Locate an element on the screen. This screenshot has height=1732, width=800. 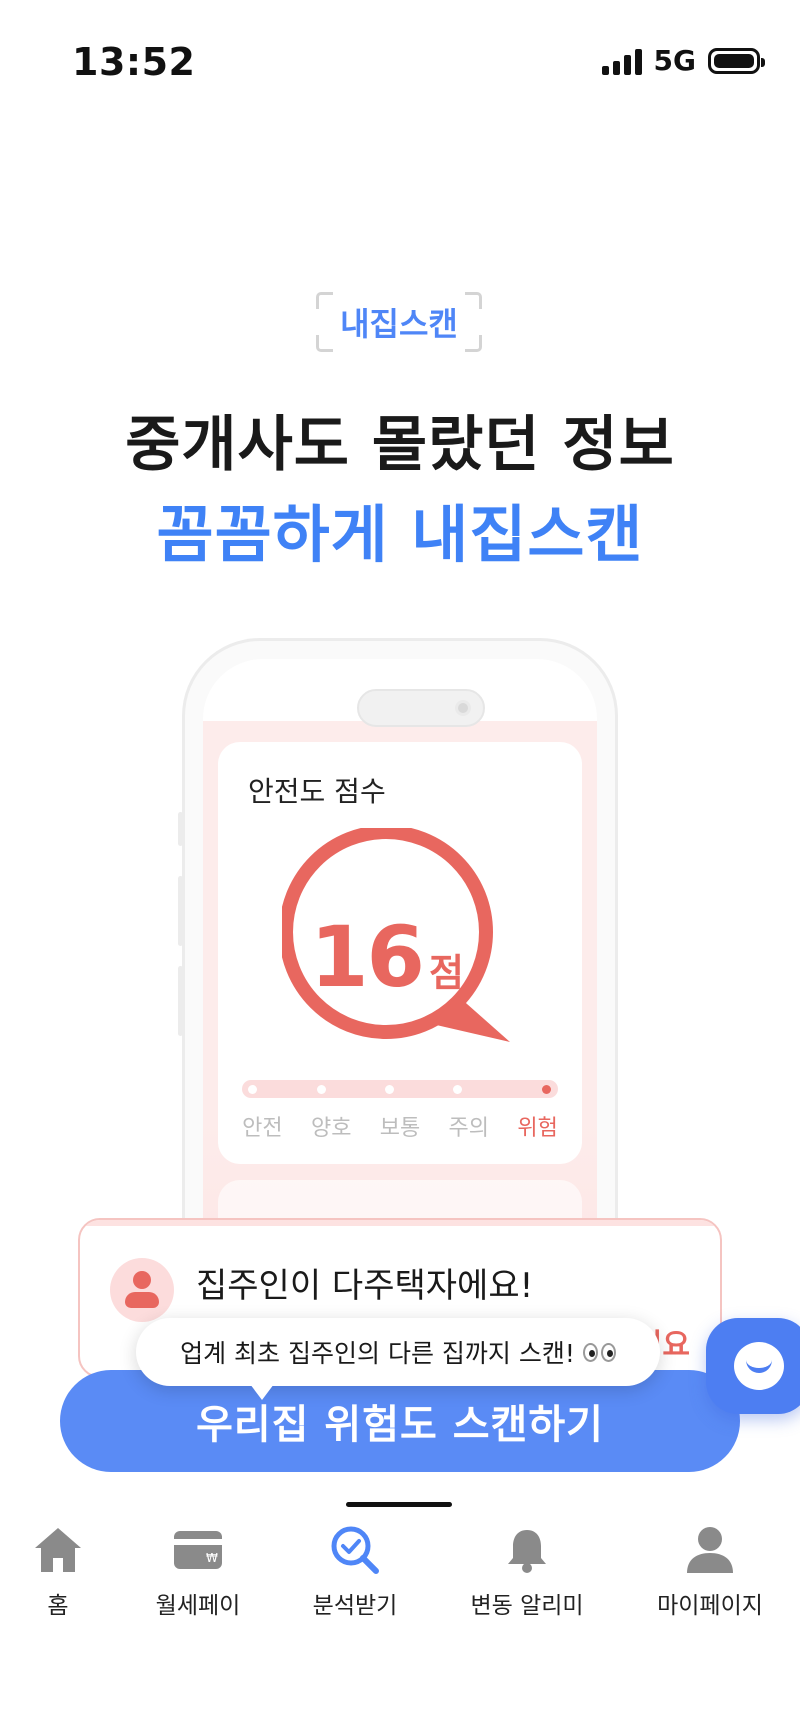
score-value: 16 점 is located at coordinates (387, 957).